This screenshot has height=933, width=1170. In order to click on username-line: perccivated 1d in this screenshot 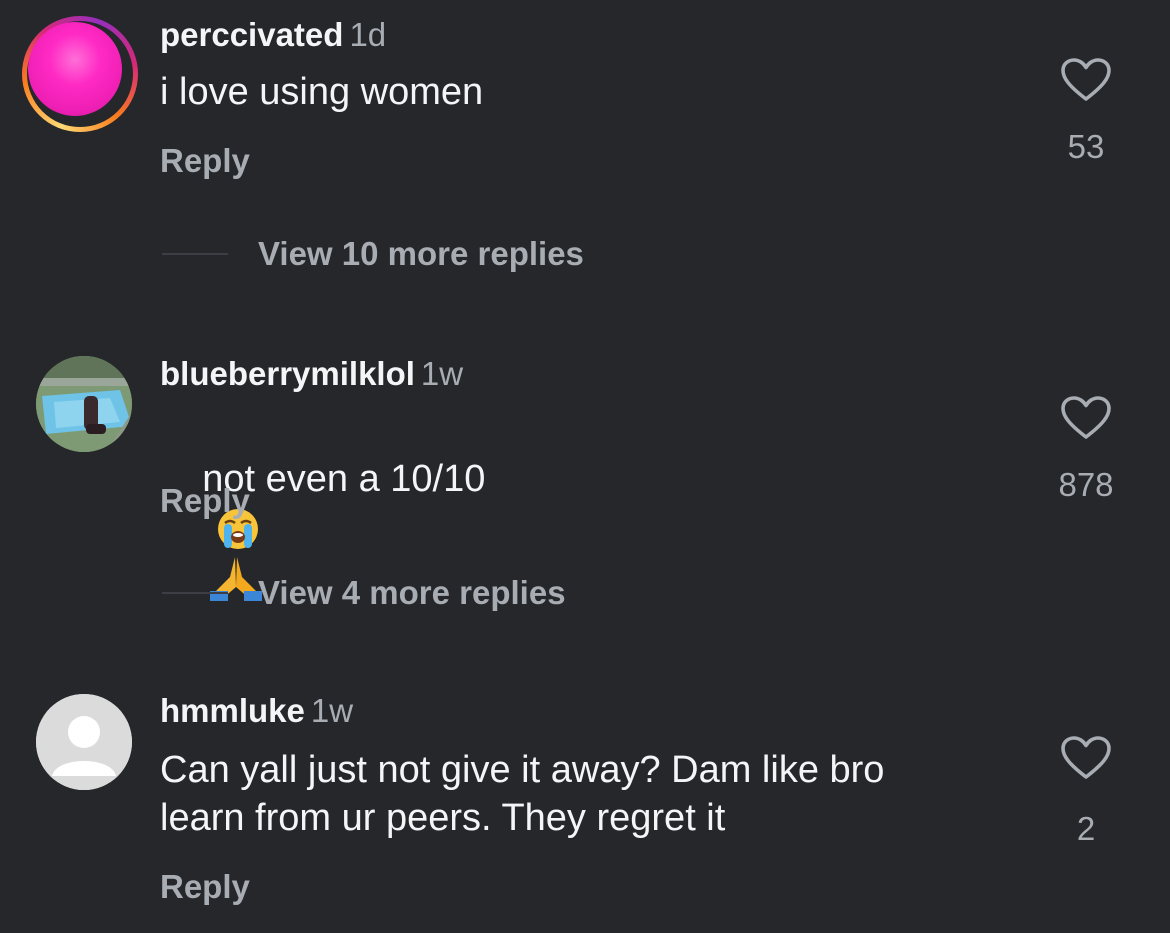, I will do `click(273, 35)`.